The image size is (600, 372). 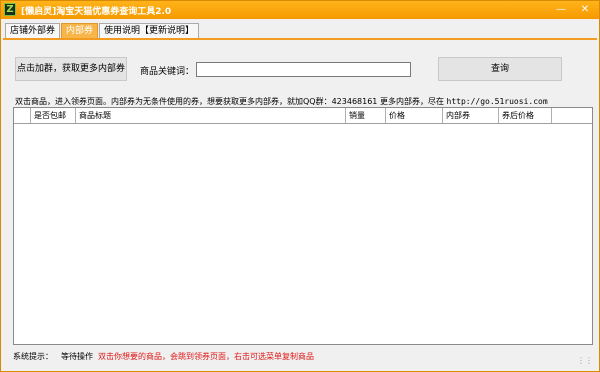 What do you see at coordinates (10, 9) in the screenshot?
I see `app-logo-icon: Z` at bounding box center [10, 9].